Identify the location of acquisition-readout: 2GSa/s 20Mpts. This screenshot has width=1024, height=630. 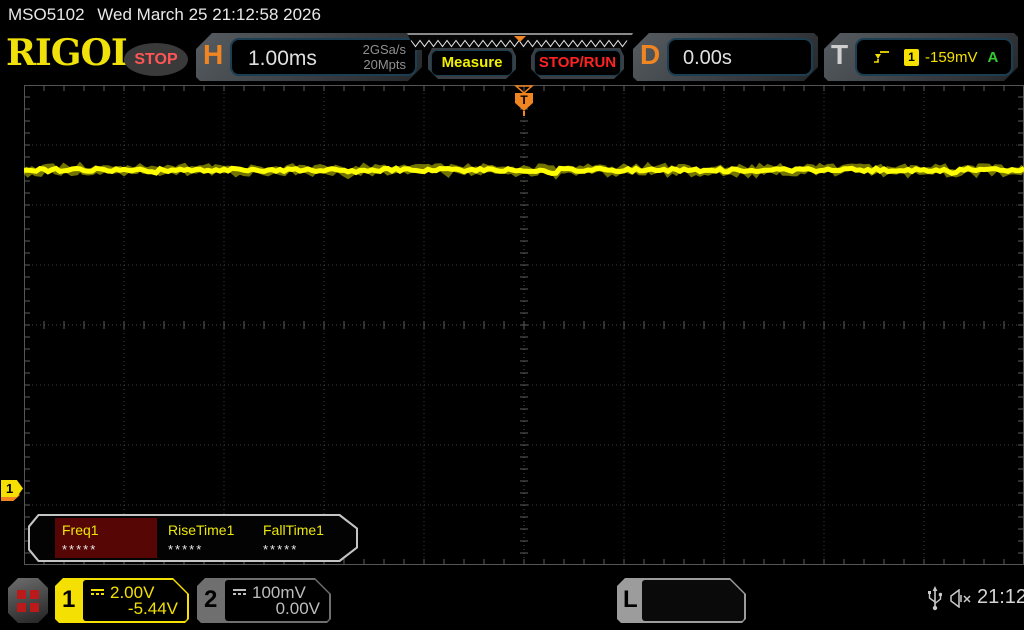
(384, 57).